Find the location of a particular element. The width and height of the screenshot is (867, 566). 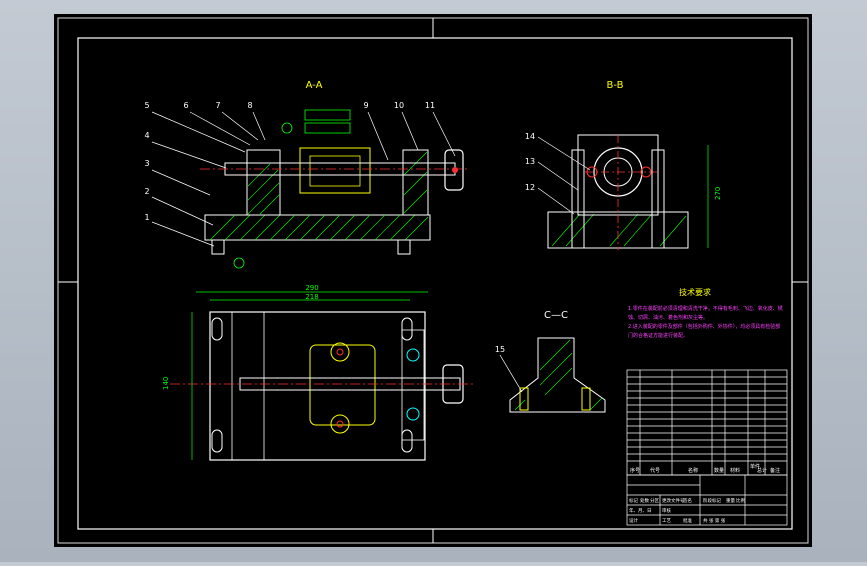

handle-center is located at coordinates (455, 170).